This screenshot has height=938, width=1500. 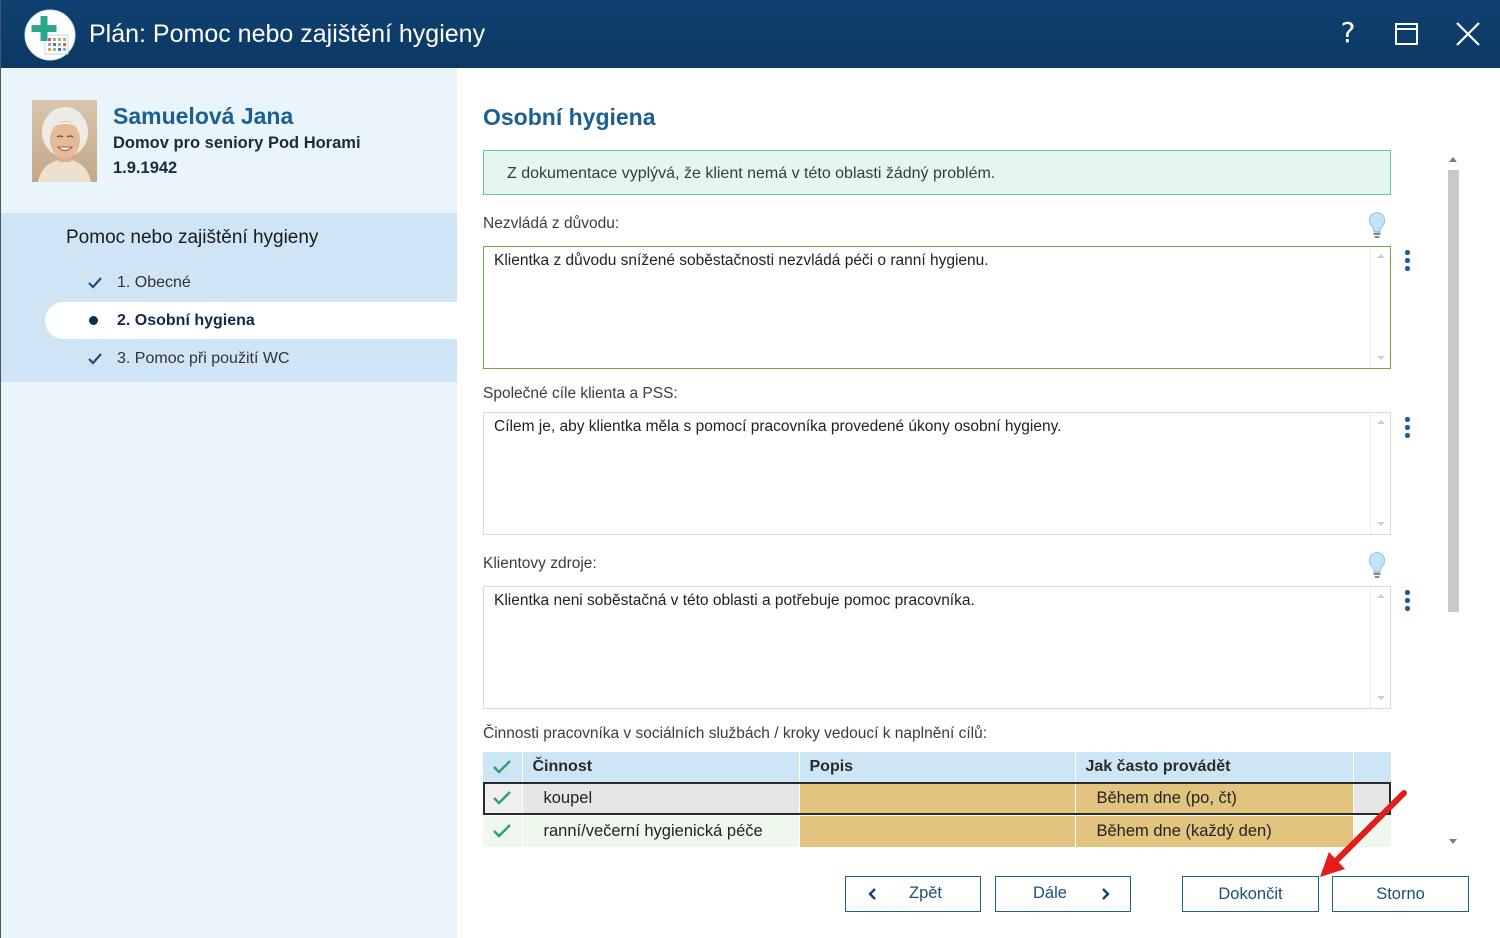 I want to click on column-header-frequency: Jak často provádět, so click(x=1214, y=767).